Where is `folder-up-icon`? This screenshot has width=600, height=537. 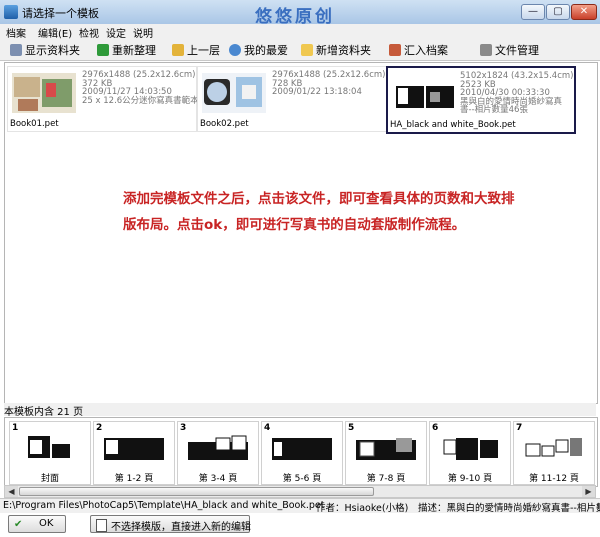 folder-up-icon is located at coordinates (178, 50).